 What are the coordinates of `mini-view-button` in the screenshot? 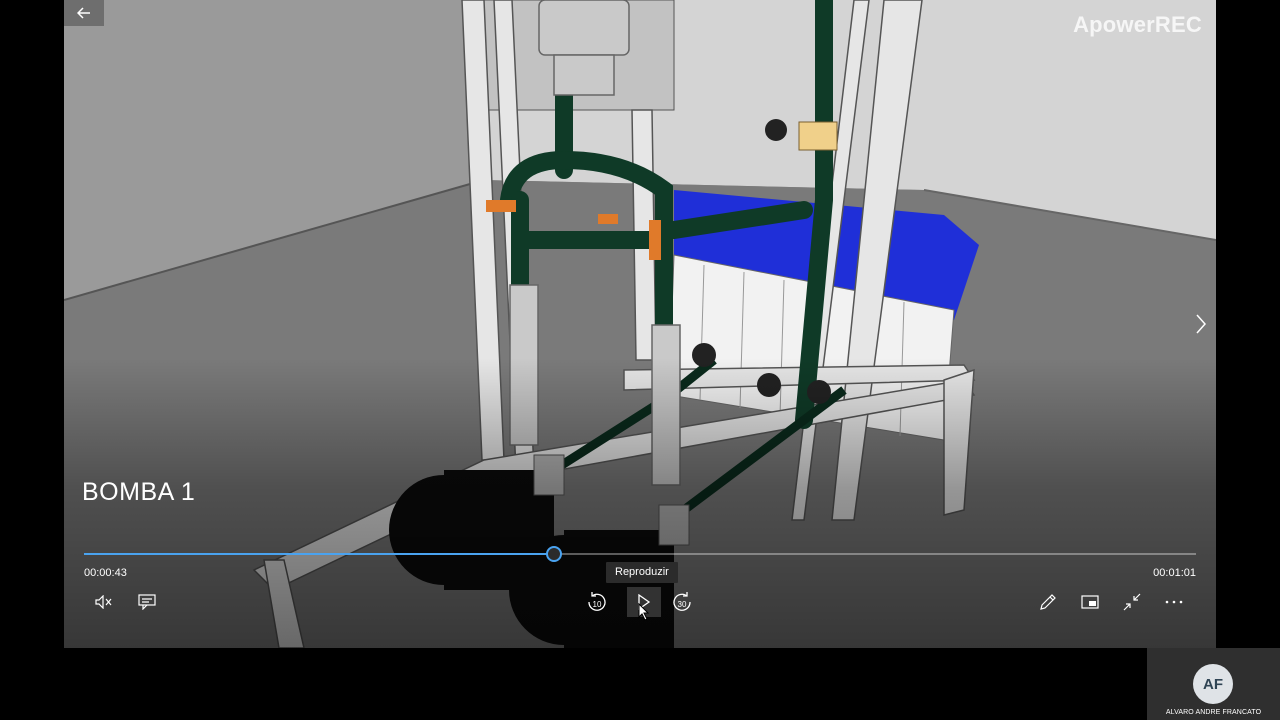 It's located at (1090, 602).